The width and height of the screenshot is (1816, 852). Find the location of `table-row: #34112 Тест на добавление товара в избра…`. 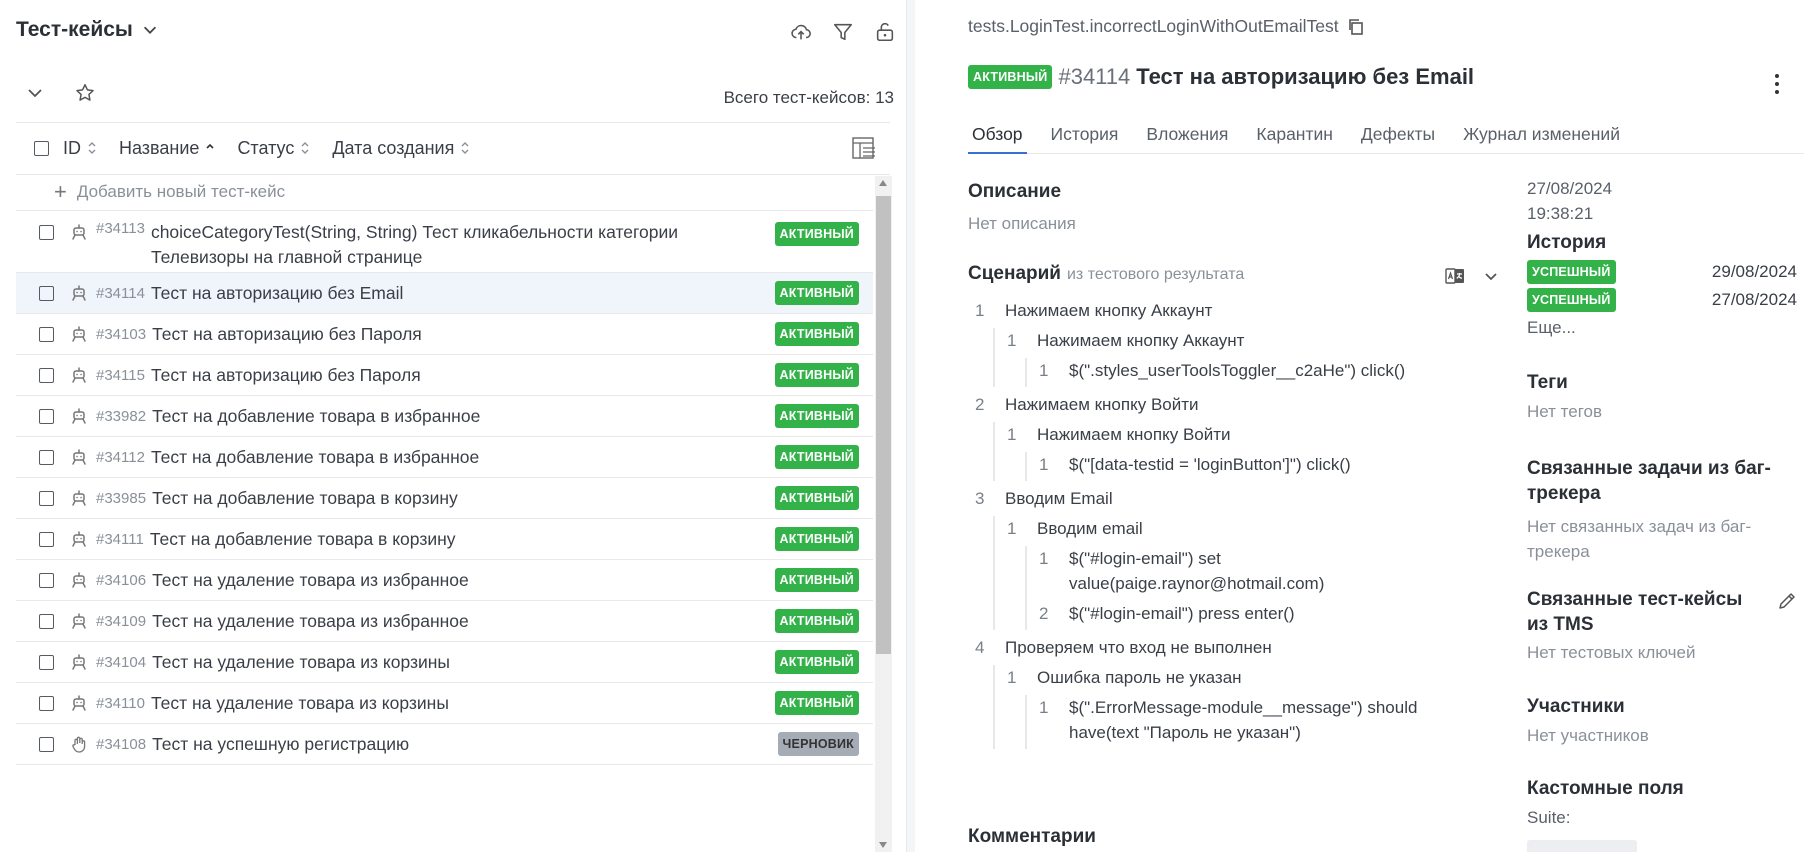

table-row: #34112 Тест на добавление товара в избра… is located at coordinates (444, 457).